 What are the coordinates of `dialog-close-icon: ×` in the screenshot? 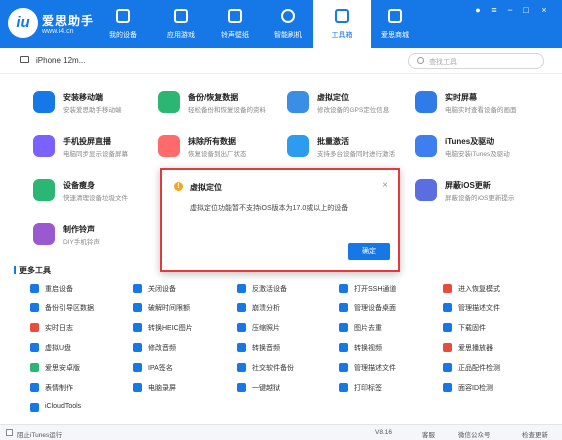 It's located at (385, 185).